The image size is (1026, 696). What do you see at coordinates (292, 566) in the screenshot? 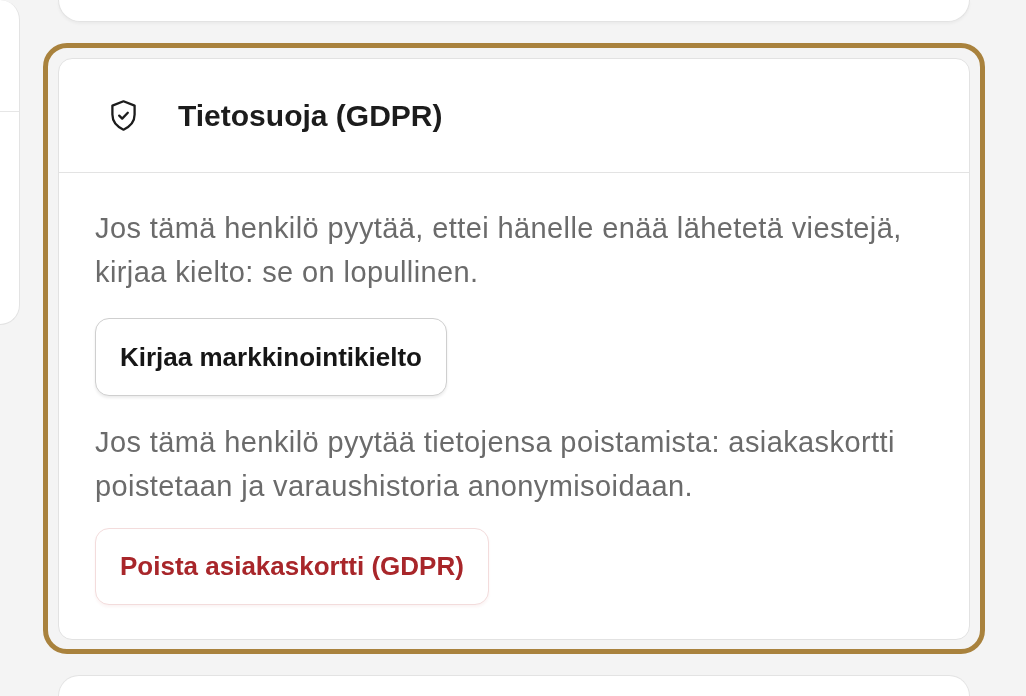
I see `delete-button: Poista asiakaskortti (GDPR)` at bounding box center [292, 566].